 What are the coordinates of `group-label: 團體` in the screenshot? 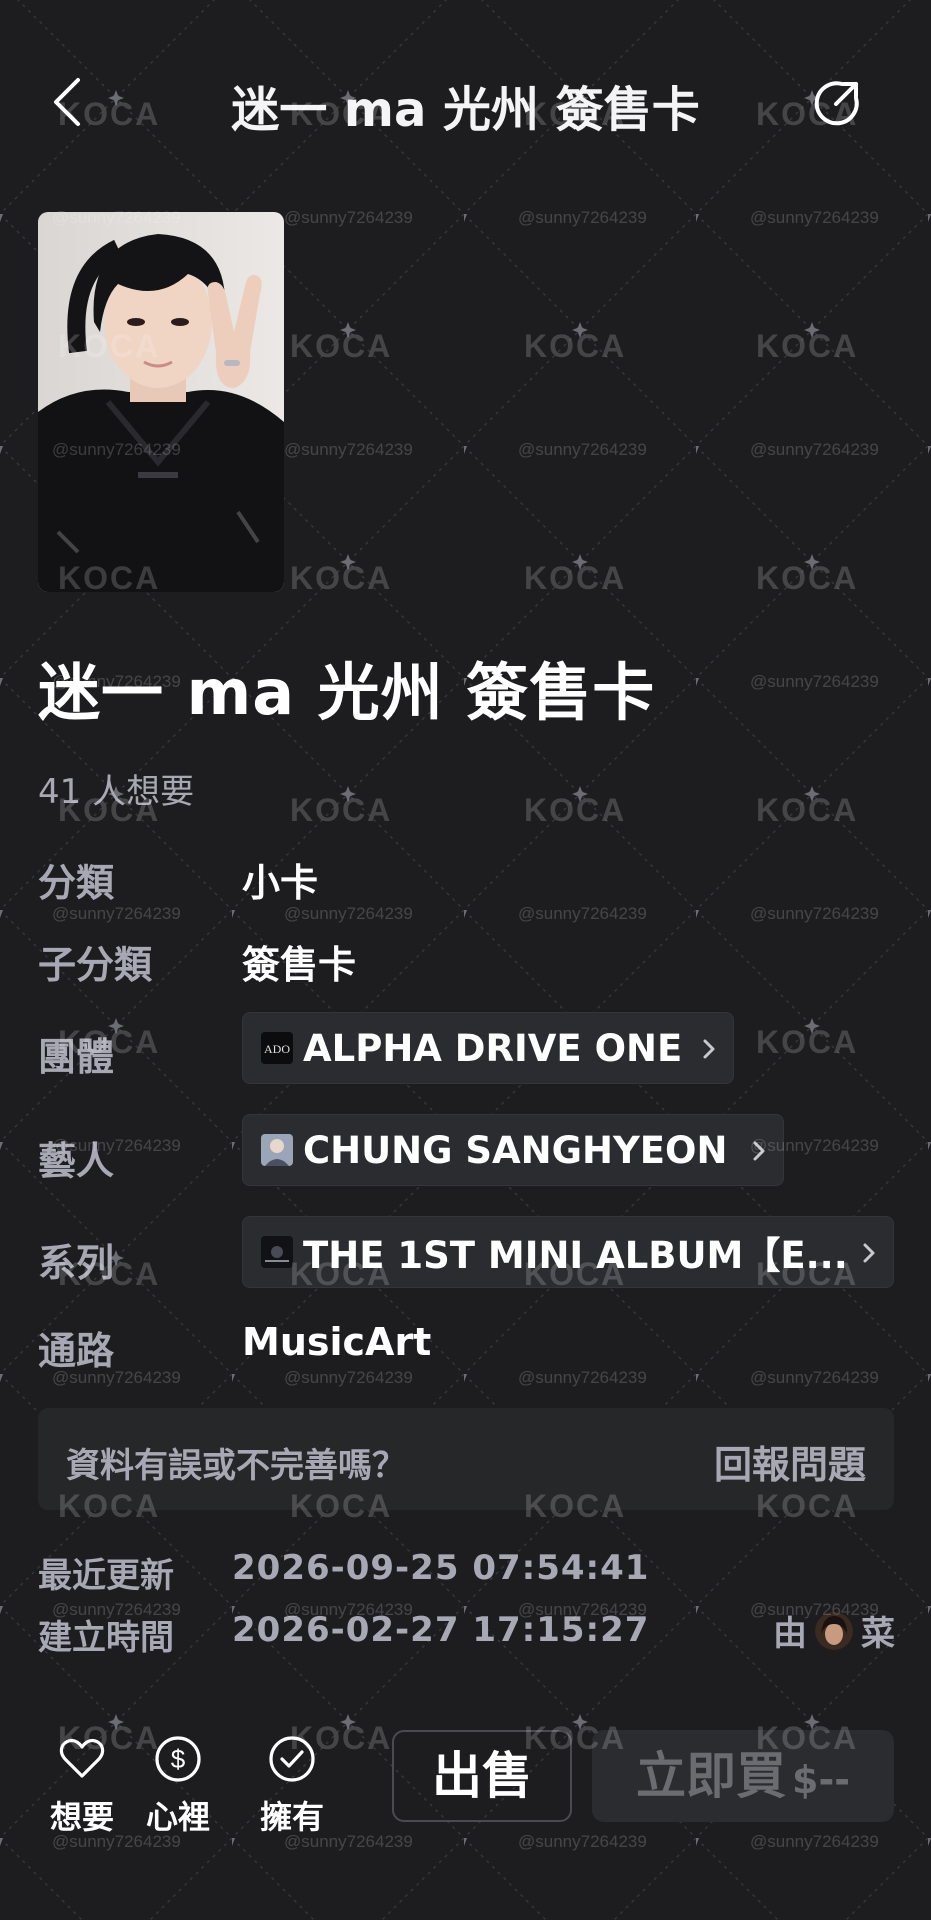 It's located at (76, 1057).